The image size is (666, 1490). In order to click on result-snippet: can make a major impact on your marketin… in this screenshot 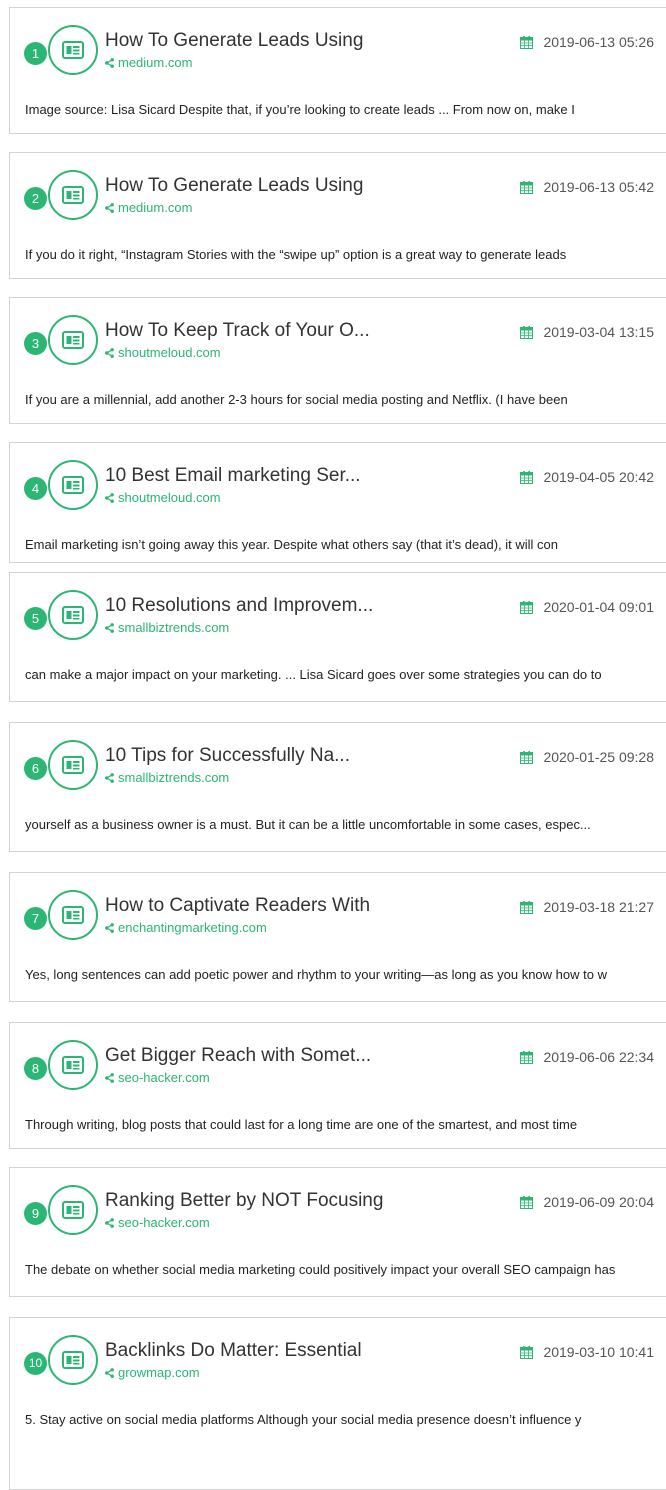, I will do `click(313, 674)`.